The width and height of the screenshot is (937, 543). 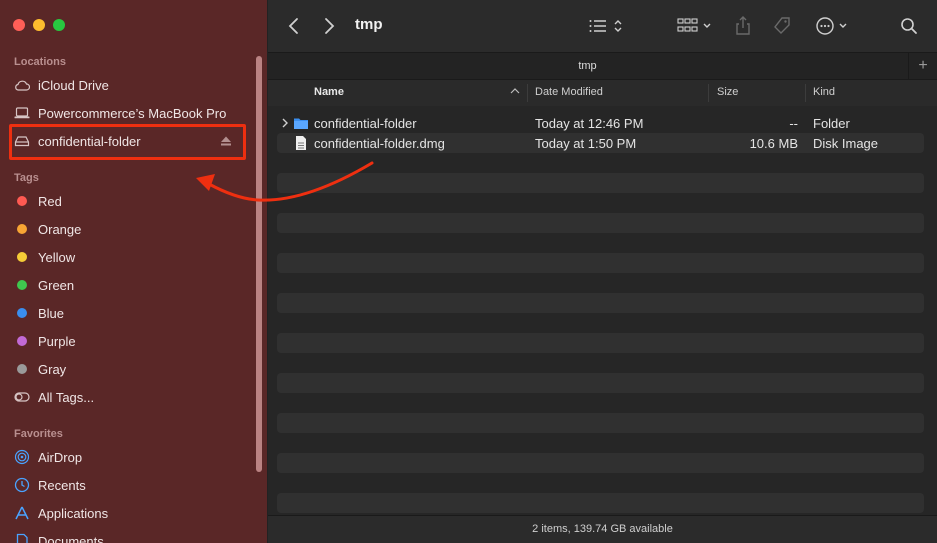 What do you see at coordinates (285, 124) in the screenshot?
I see `disclosure-chevron-icon` at bounding box center [285, 124].